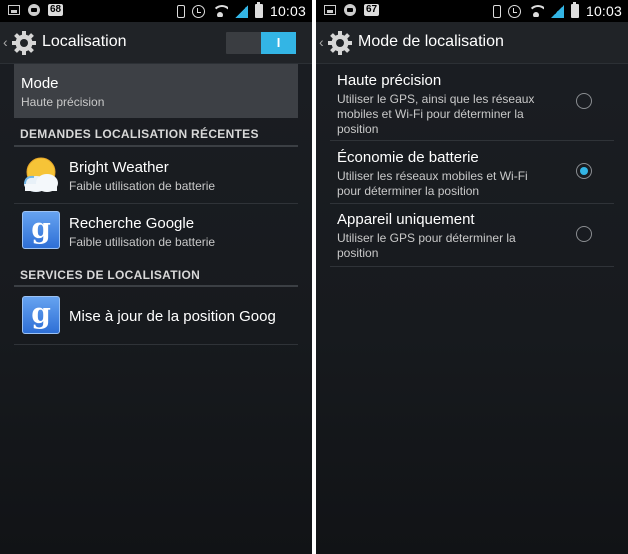  Describe the element at coordinates (372, 10) in the screenshot. I see `notification-count: 67` at that location.